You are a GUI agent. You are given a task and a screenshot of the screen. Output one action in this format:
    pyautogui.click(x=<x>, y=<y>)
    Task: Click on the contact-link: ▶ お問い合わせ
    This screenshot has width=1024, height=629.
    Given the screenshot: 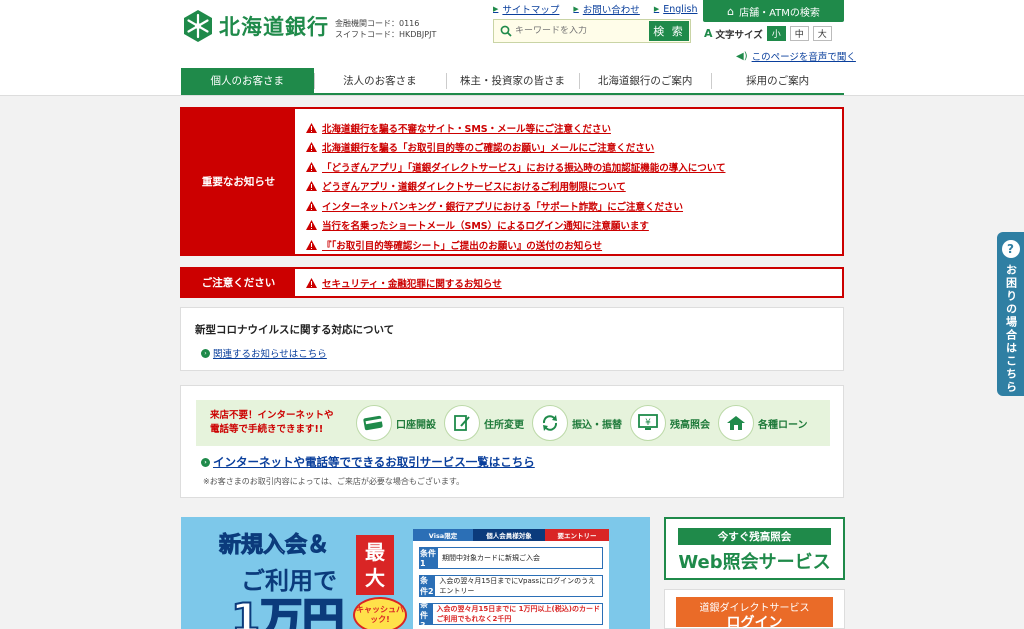 What is the action you would take?
    pyautogui.click(x=606, y=9)
    